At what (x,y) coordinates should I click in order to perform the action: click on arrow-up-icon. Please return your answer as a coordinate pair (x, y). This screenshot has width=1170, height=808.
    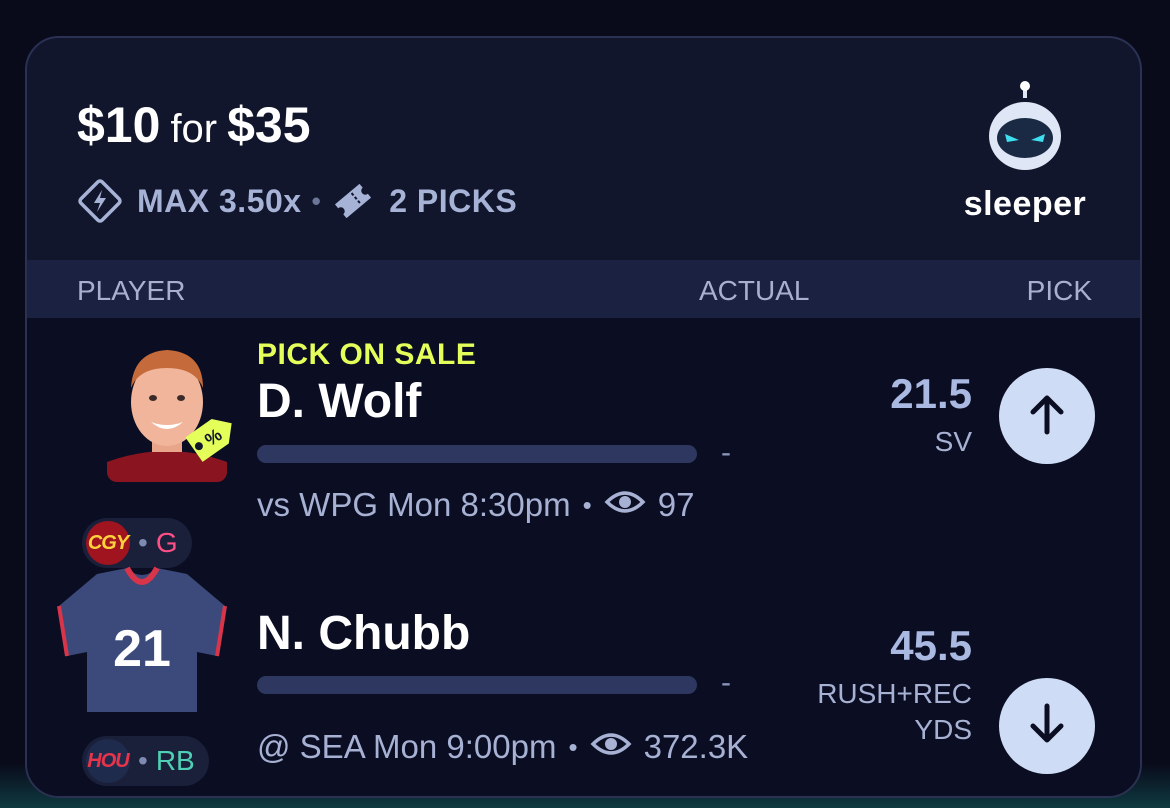
    Looking at the image, I should click on (1047, 416).